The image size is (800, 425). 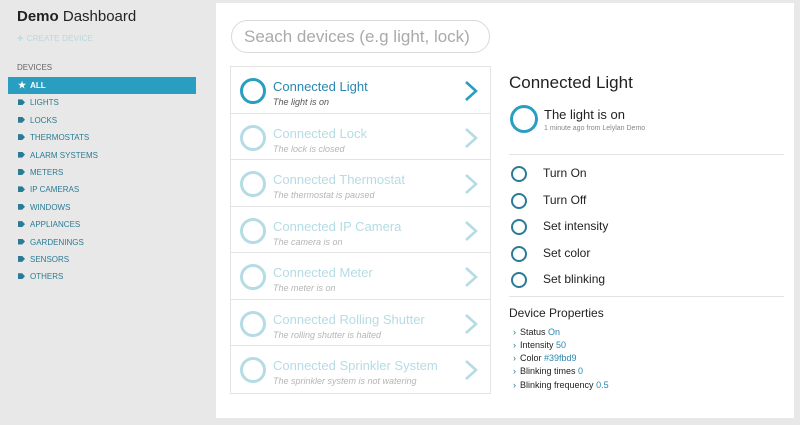 I want to click on sidebar-item-windows: WINDOWS, so click(x=102, y=207).